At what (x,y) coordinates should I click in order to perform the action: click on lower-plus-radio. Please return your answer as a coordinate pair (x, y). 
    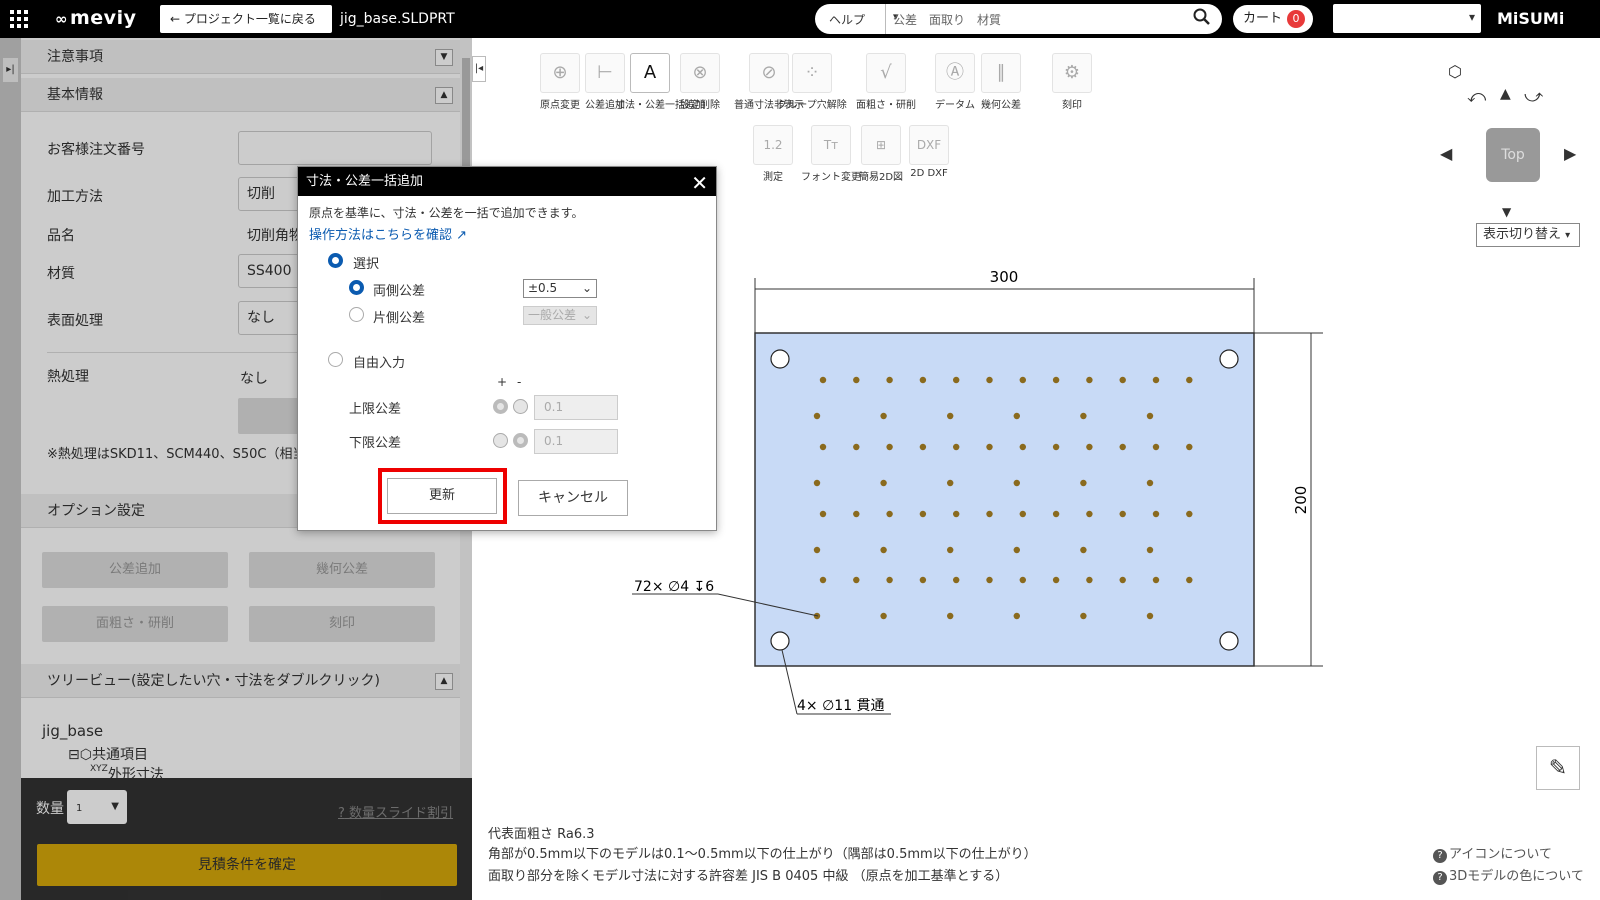
    Looking at the image, I should click on (500, 440).